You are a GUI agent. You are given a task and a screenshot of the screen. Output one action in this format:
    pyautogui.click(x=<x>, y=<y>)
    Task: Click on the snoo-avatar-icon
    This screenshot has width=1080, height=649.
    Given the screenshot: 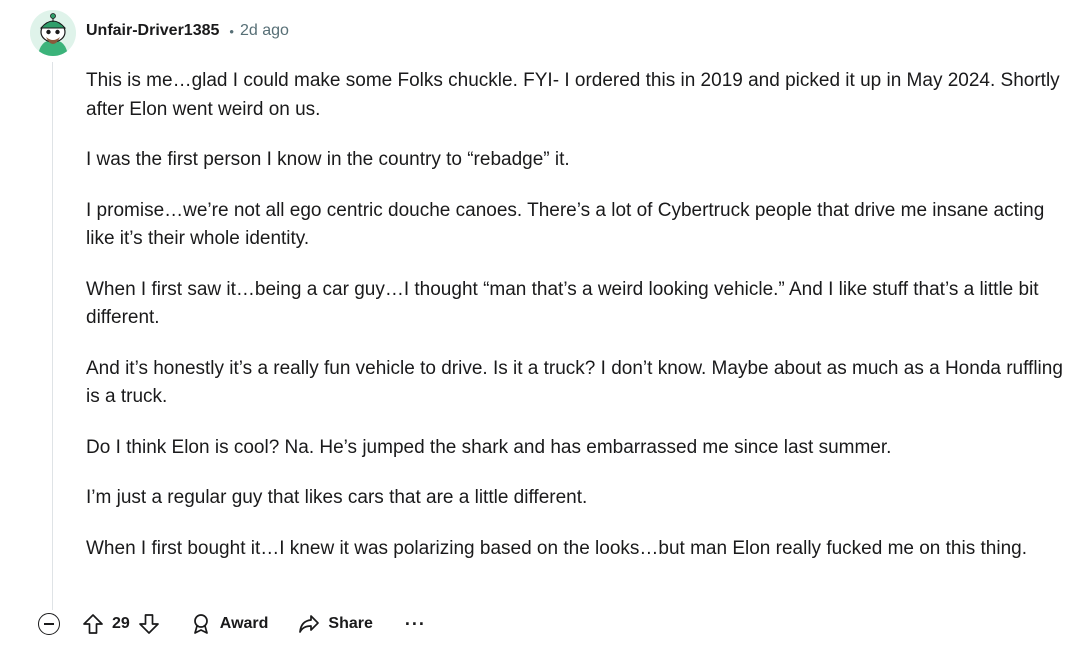 What is the action you would take?
    pyautogui.click(x=53, y=33)
    